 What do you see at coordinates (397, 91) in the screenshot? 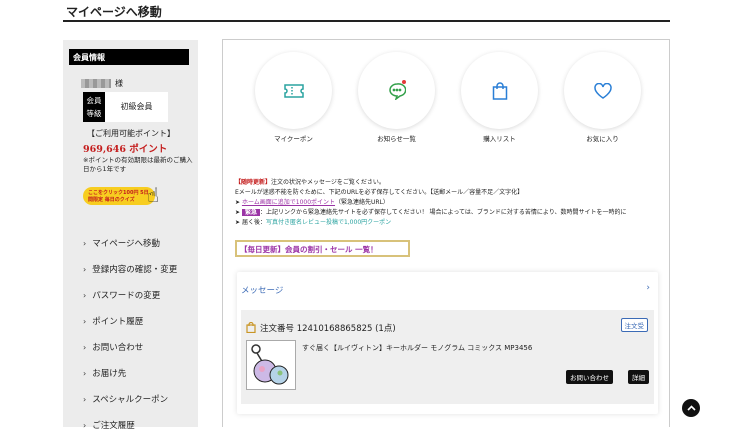
I see `chat-bubble-icon` at bounding box center [397, 91].